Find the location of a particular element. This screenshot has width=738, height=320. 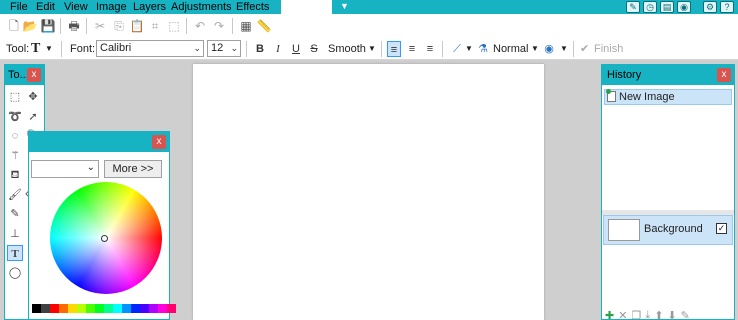

layer-visibility-checkbox: ✓ is located at coordinates (721, 228).